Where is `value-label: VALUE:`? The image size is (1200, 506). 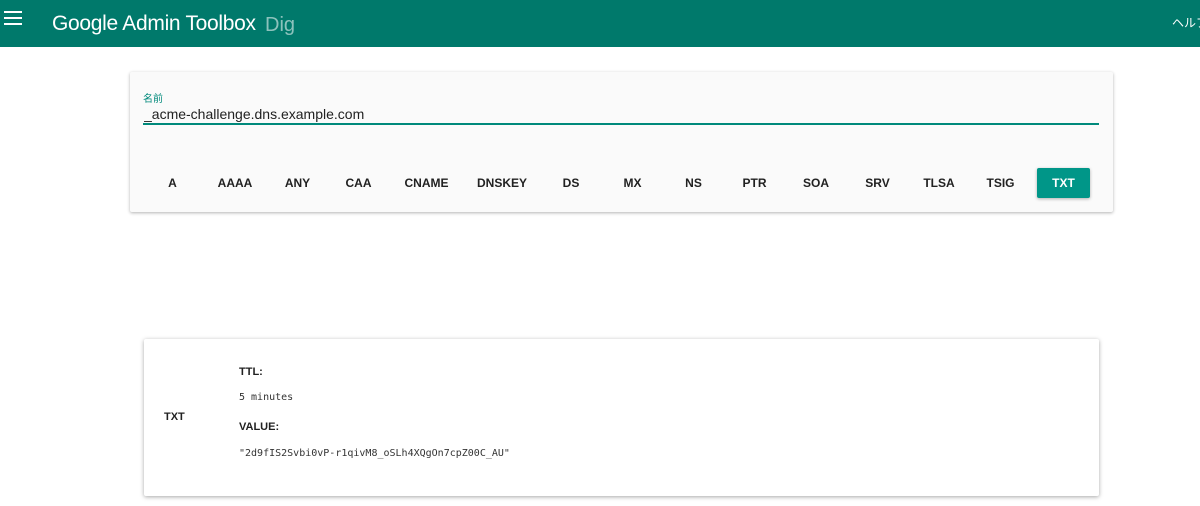 value-label: VALUE: is located at coordinates (259, 427).